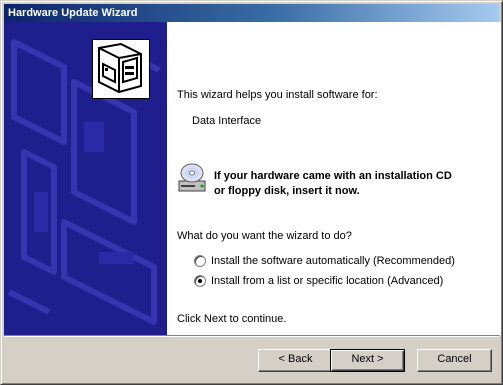 The image size is (503, 385). Describe the element at coordinates (251, 336) in the screenshot. I see `button-separator` at that location.